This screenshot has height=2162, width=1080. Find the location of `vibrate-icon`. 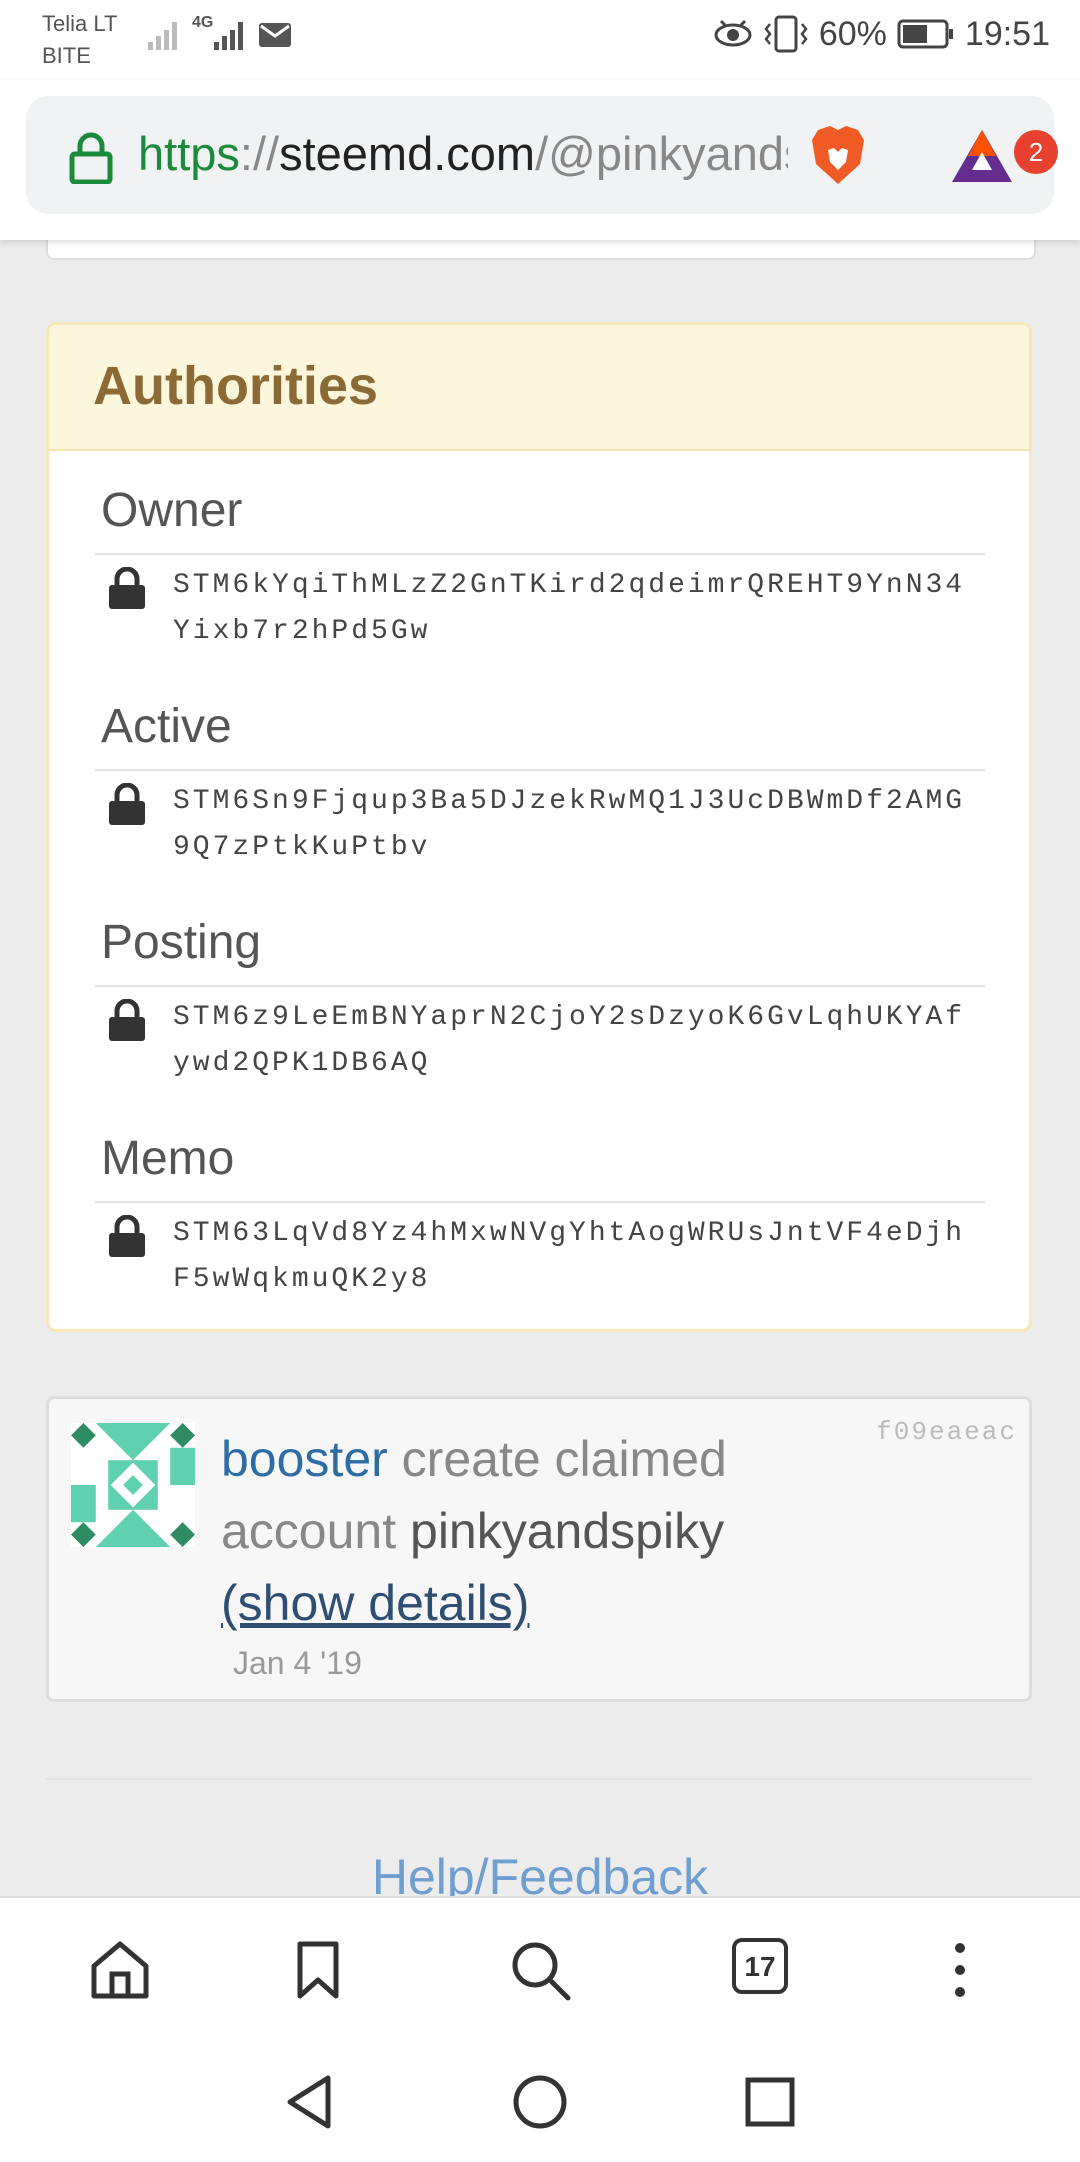

vibrate-icon is located at coordinates (786, 34).